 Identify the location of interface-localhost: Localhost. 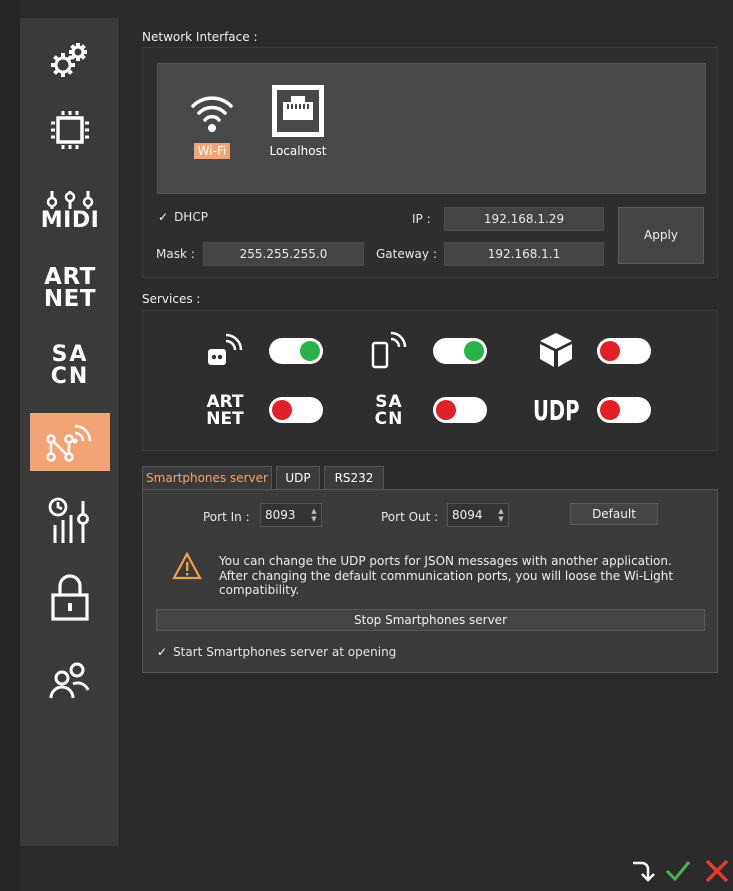
(298, 120).